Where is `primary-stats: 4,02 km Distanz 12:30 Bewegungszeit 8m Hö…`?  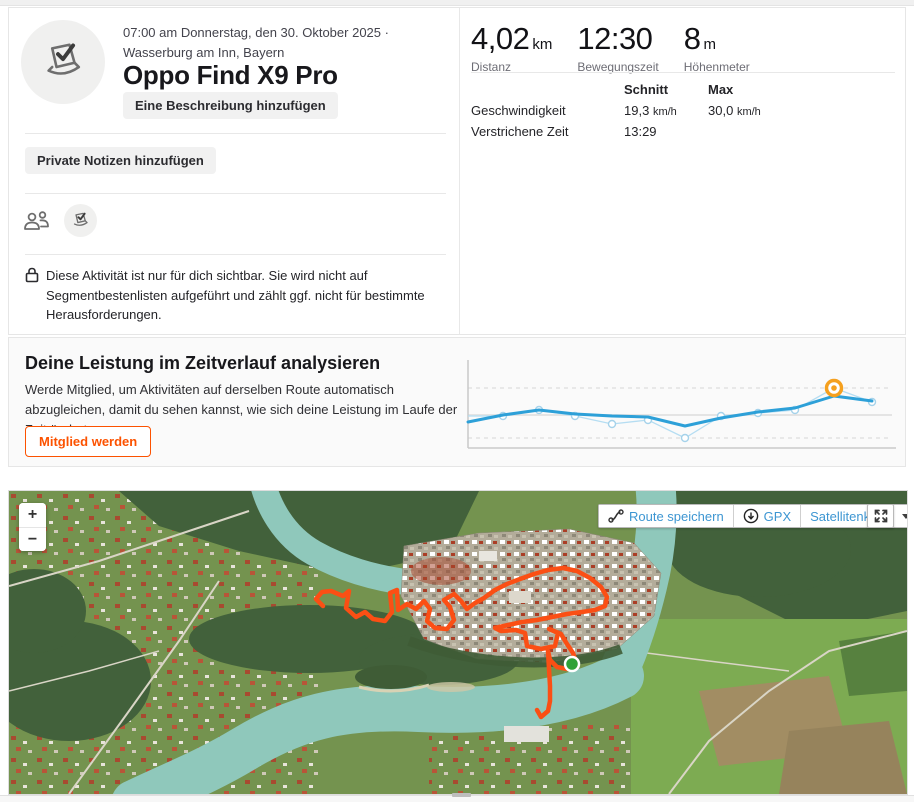 primary-stats: 4,02 km Distanz 12:30 Bewegungszeit 8m Hö… is located at coordinates (610, 47).